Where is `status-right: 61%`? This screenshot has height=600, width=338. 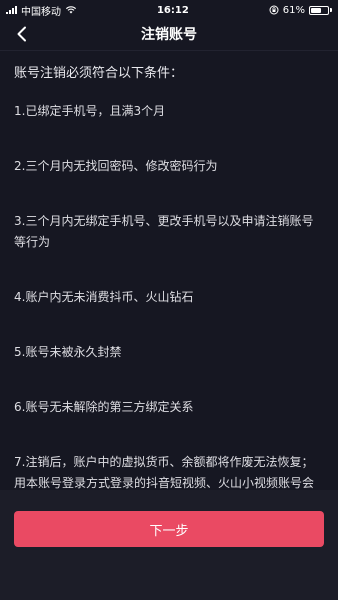
status-right: 61% is located at coordinates (300, 10).